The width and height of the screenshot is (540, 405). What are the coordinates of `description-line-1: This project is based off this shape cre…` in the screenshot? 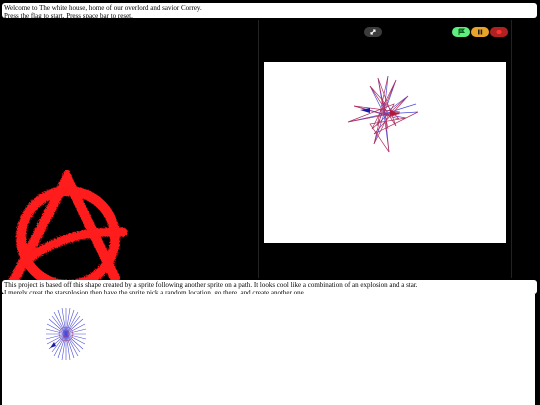 It's located at (211, 285).